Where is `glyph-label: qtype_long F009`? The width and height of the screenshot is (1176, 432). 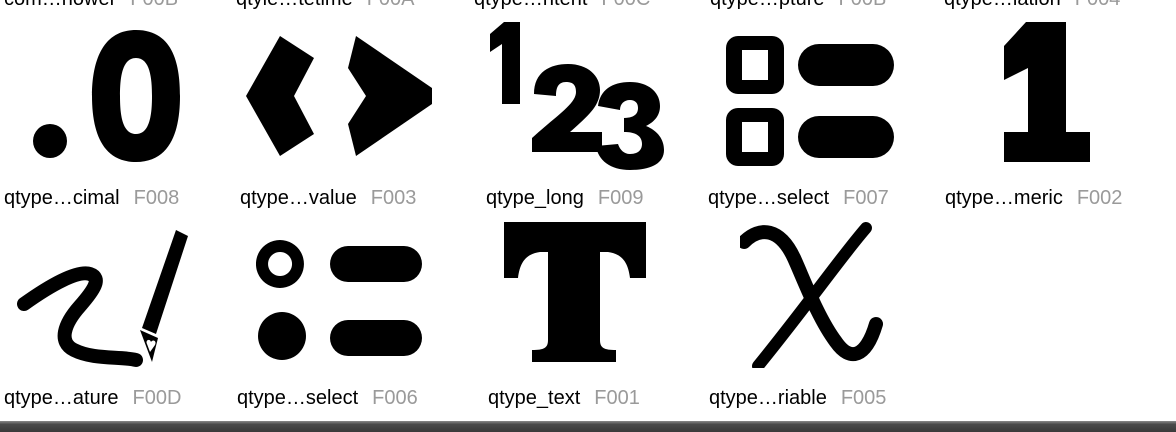
glyph-label: qtype_long F009 is located at coordinates (565, 198).